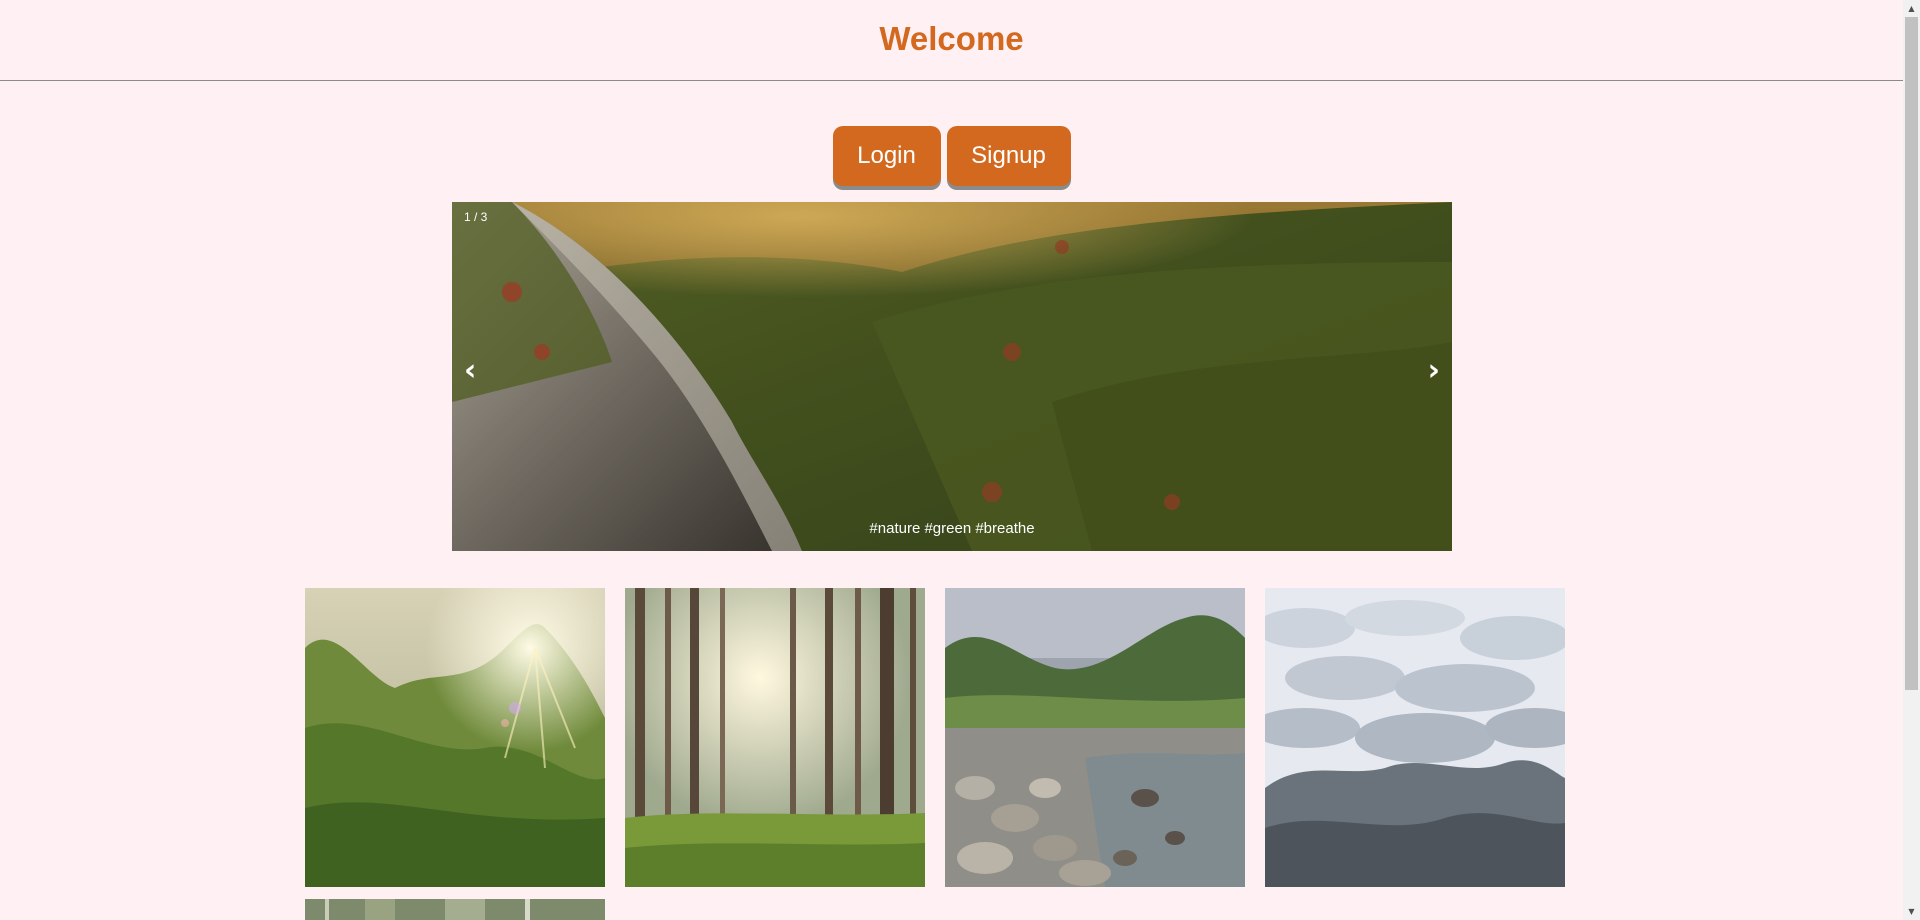 The image size is (1920, 920). I want to click on auth-buttons: Login Signup, so click(951, 157).